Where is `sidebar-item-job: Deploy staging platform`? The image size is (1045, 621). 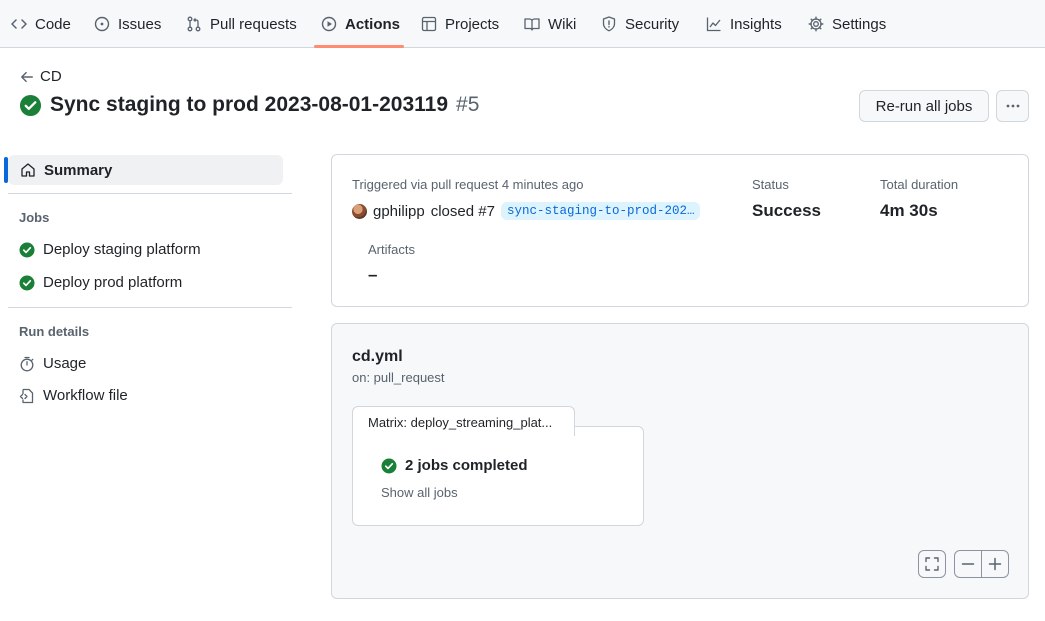
sidebar-item-job: Deploy staging platform is located at coordinates (110, 249).